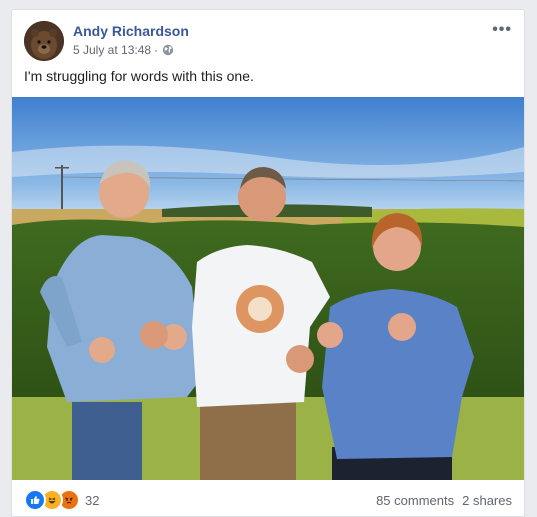 The height and width of the screenshot is (517, 537). I want to click on post-date: 5 July at 13:48, so click(112, 50).